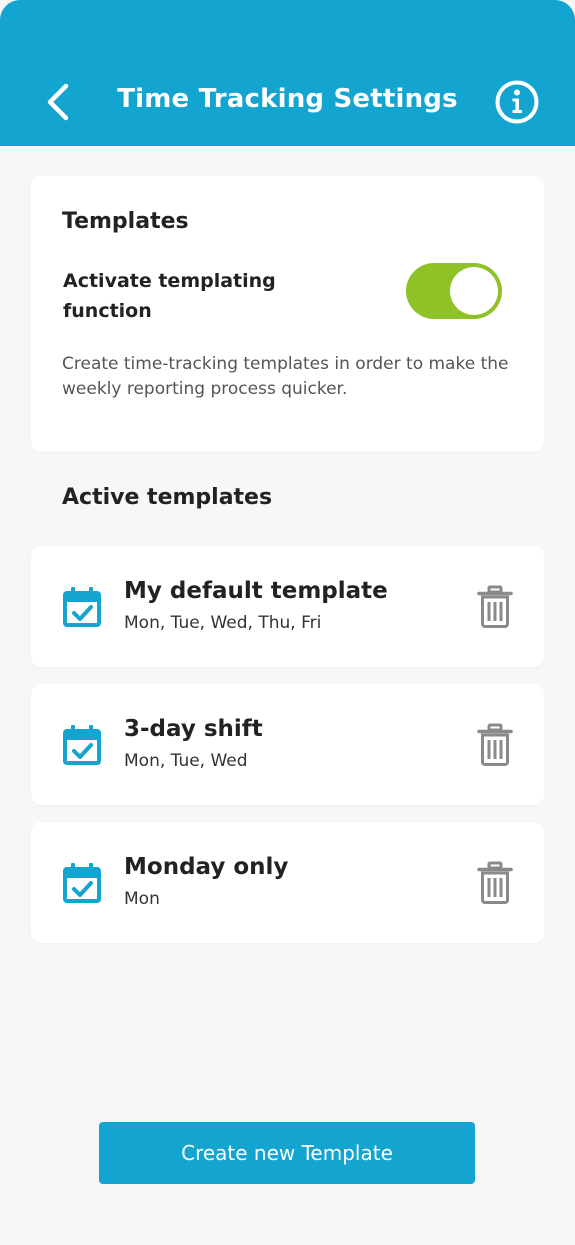 The width and height of the screenshot is (575, 1245). I want to click on template-name: My default template, so click(256, 591).